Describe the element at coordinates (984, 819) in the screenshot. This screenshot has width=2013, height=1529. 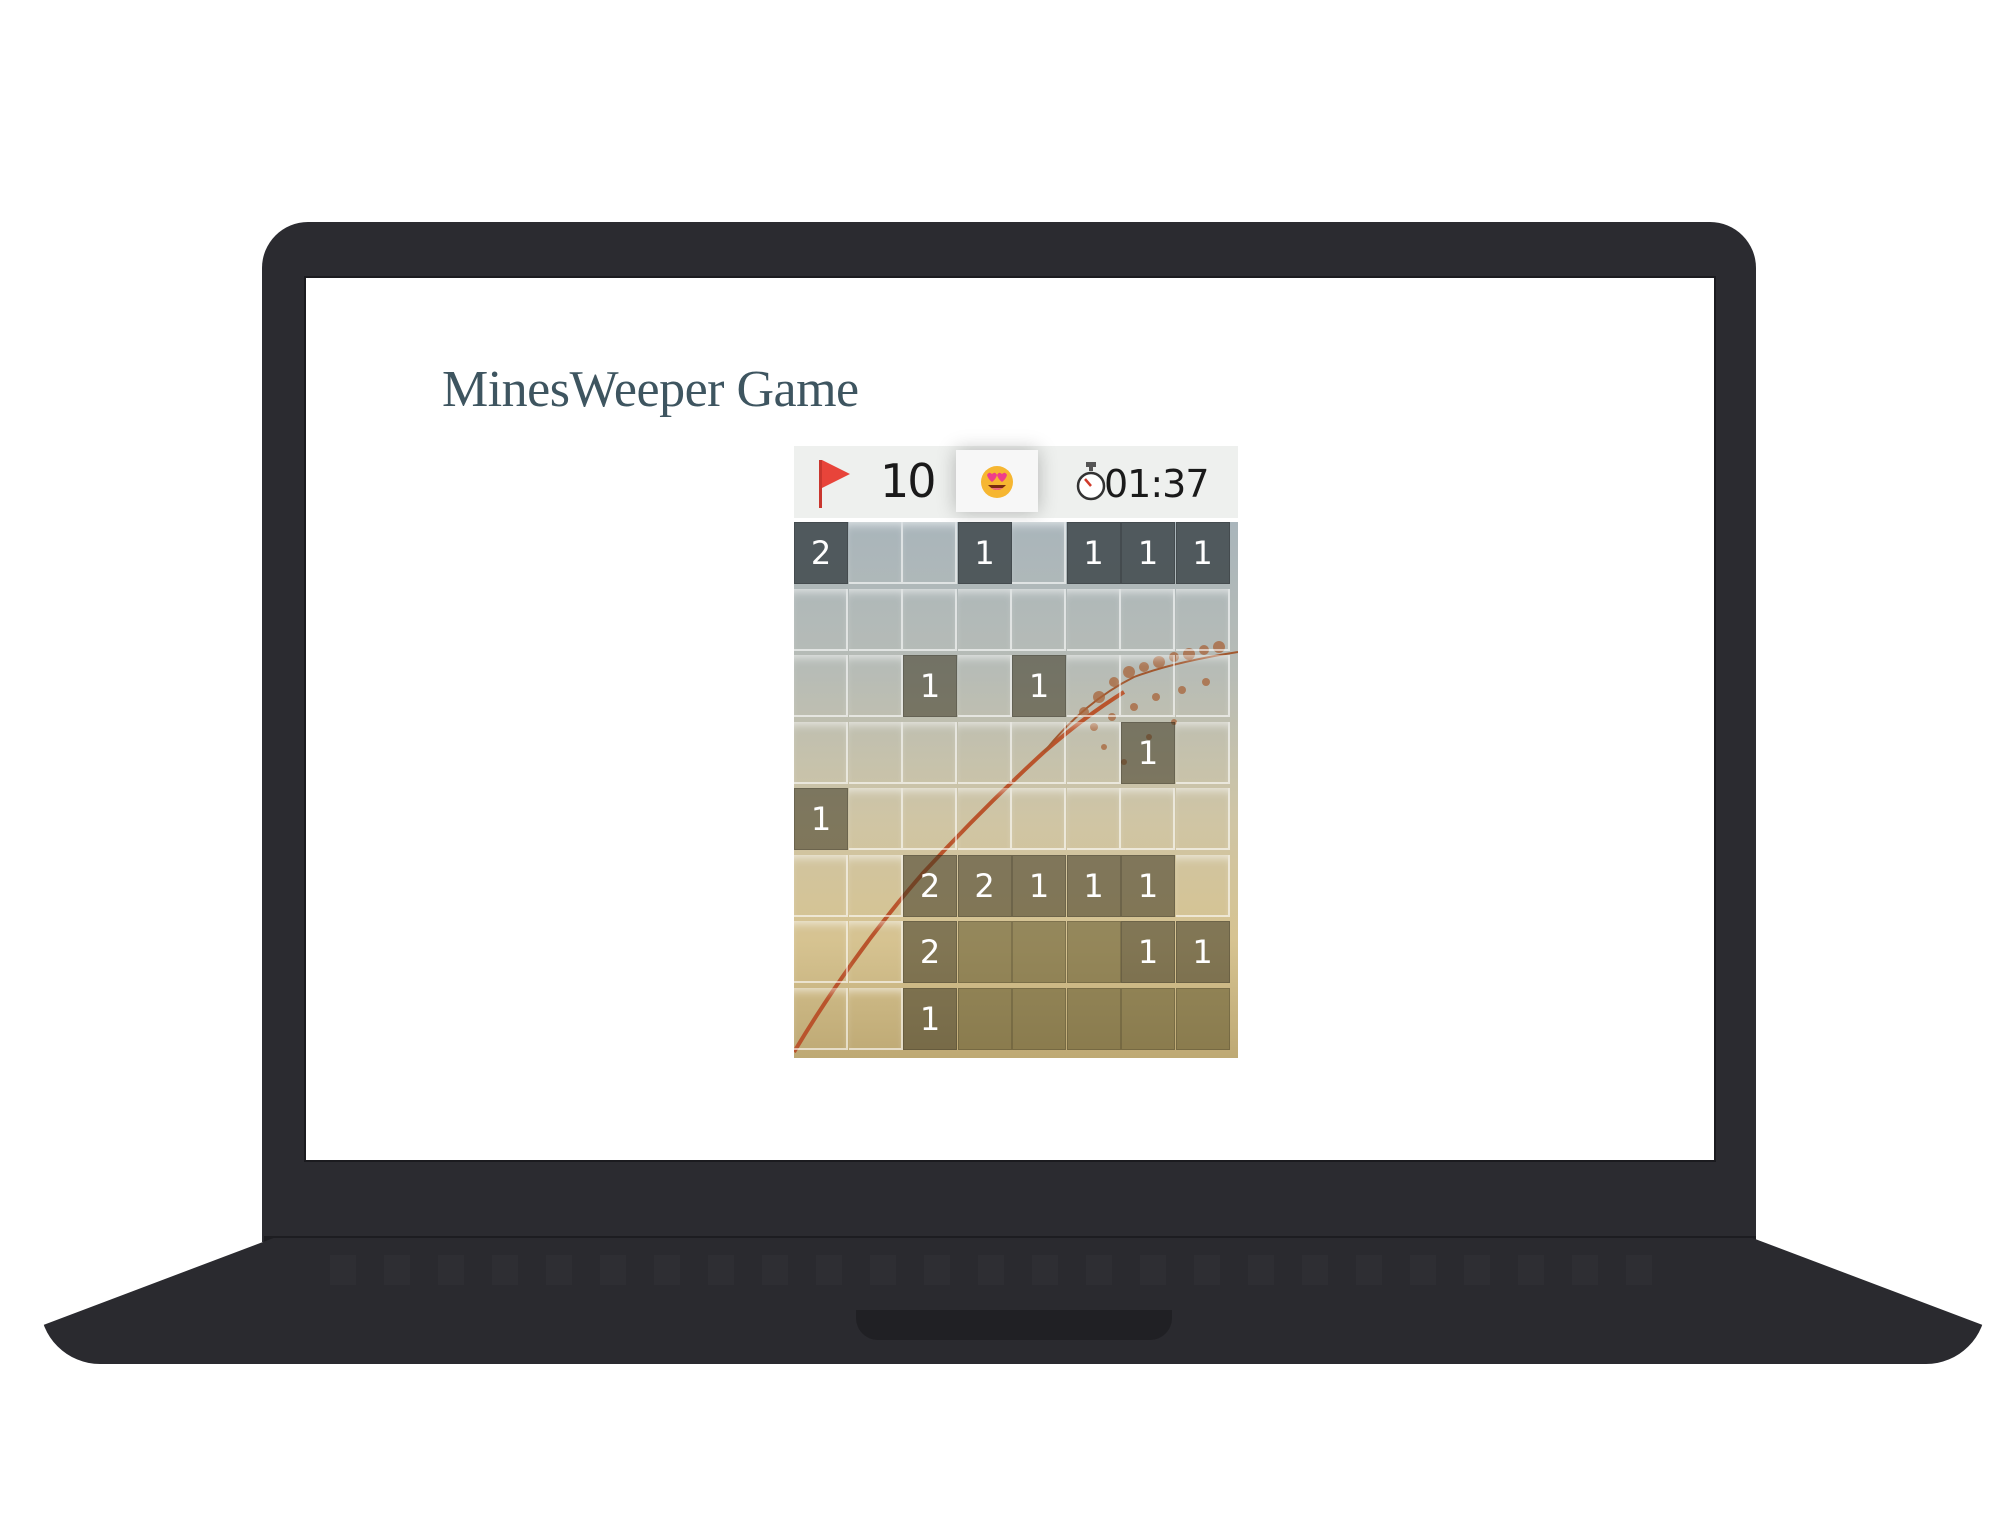
I see `grid-cell-r4-c3` at that location.